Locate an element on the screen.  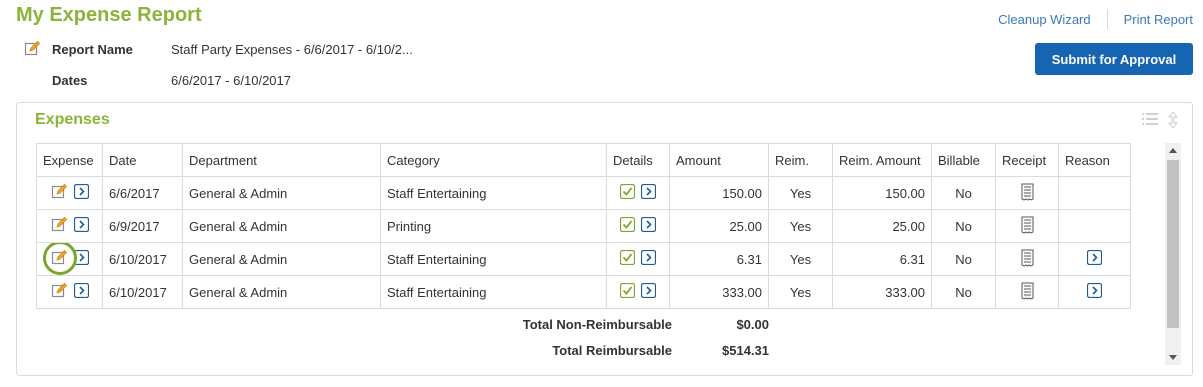
amount-cell: 333.00 is located at coordinates (719, 292).